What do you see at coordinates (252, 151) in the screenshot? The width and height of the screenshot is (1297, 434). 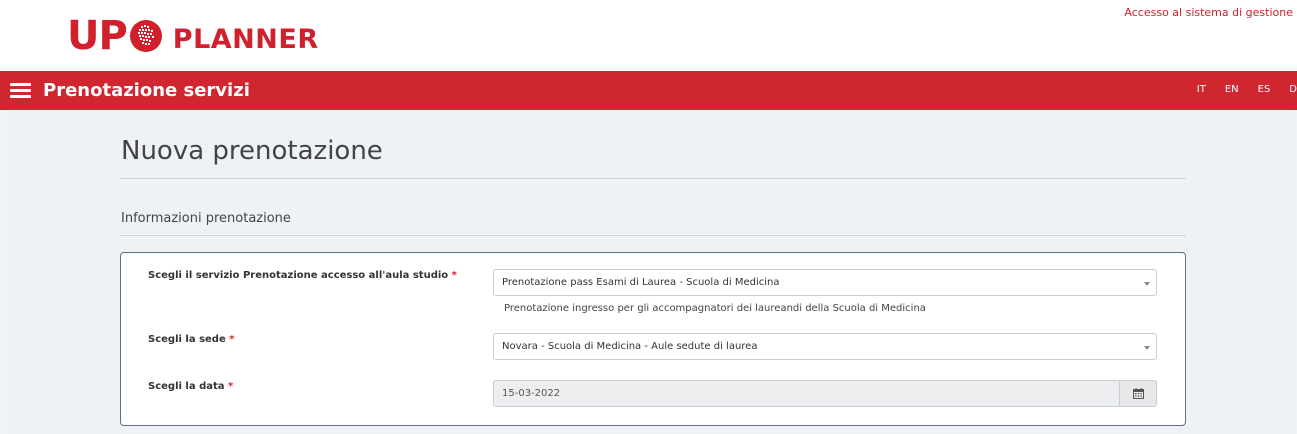 I see `page-title: Nuova prenotazione` at bounding box center [252, 151].